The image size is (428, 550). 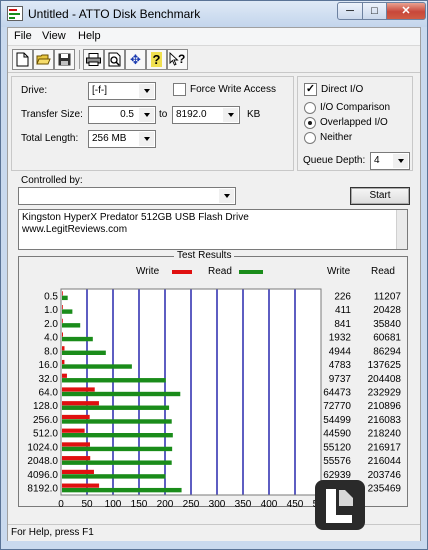 What do you see at coordinates (122, 91) in the screenshot?
I see `drive-select: [-f-]` at bounding box center [122, 91].